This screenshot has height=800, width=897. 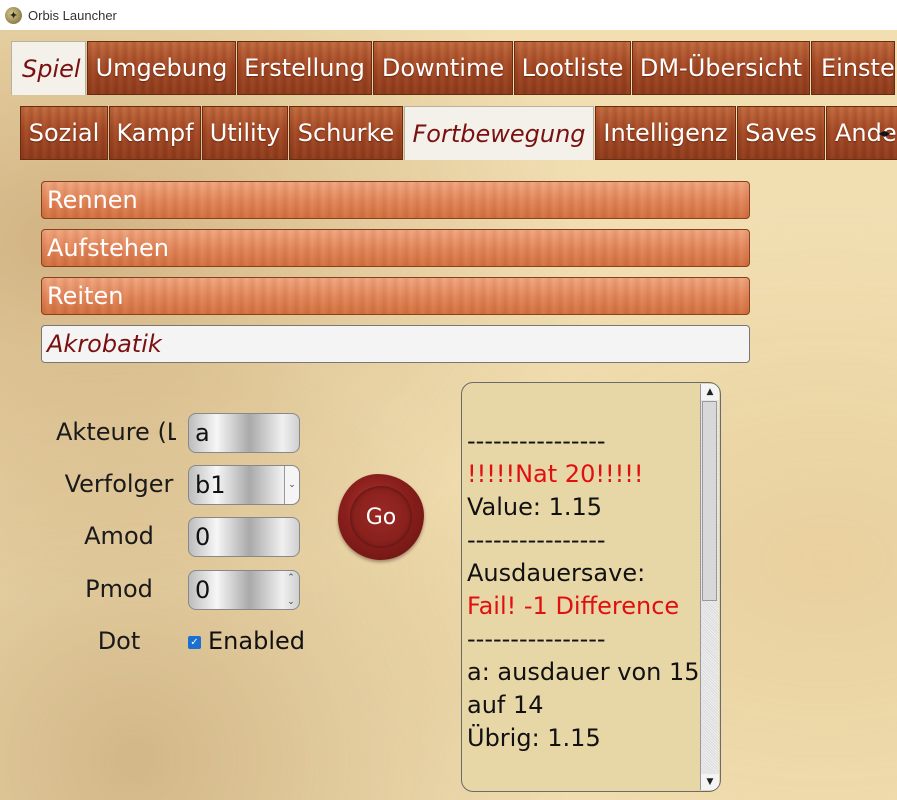 I want to click on dot-enabled-label: Enabled, so click(x=256, y=641).